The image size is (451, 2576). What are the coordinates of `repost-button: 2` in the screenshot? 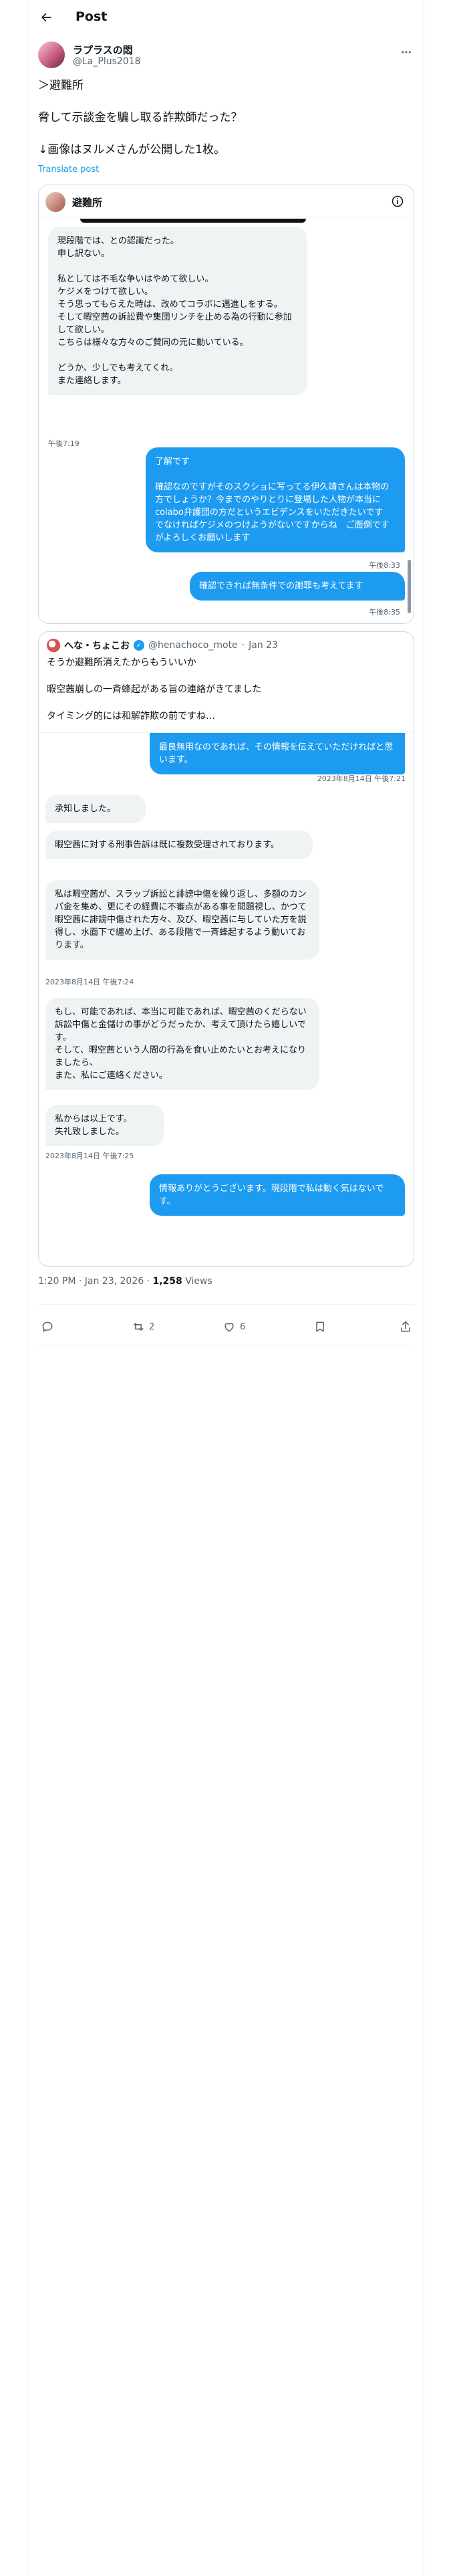 It's located at (143, 1327).